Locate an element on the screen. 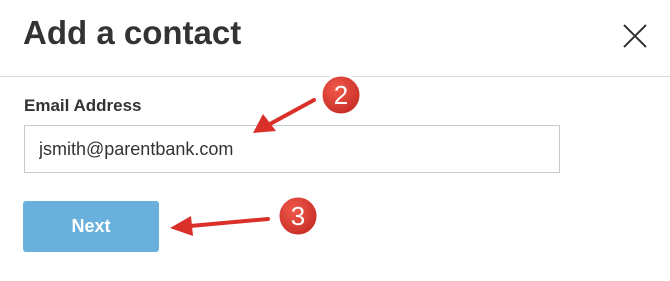 The image size is (670, 281). next-button: Next is located at coordinates (91, 226).